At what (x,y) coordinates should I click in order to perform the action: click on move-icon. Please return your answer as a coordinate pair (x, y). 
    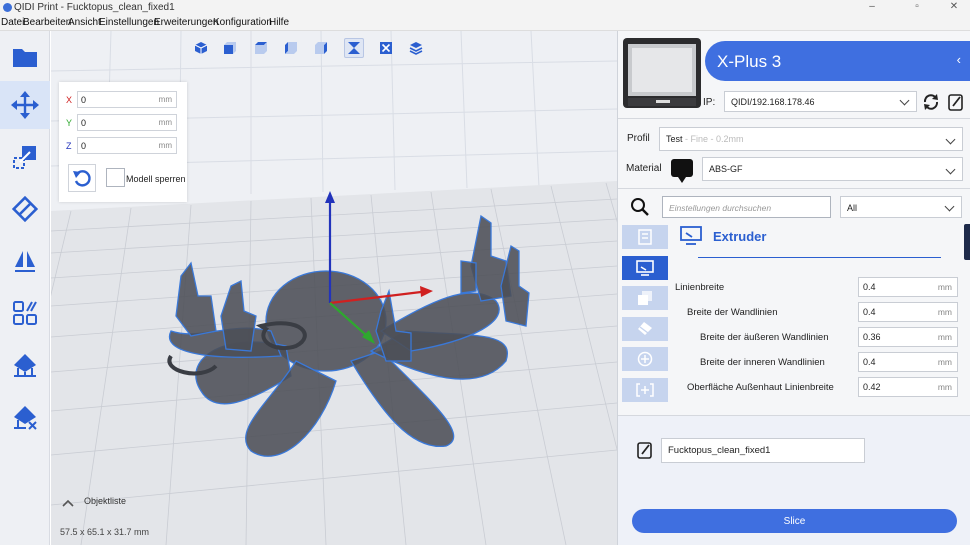
    Looking at the image, I should click on (25, 105).